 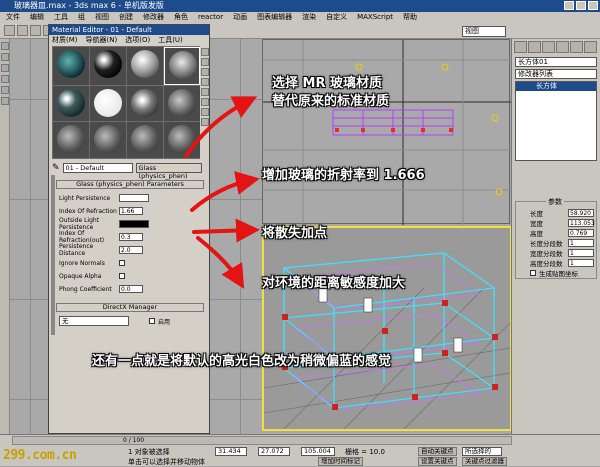 I want to click on menu-help: 帮助, so click(x=410, y=17).